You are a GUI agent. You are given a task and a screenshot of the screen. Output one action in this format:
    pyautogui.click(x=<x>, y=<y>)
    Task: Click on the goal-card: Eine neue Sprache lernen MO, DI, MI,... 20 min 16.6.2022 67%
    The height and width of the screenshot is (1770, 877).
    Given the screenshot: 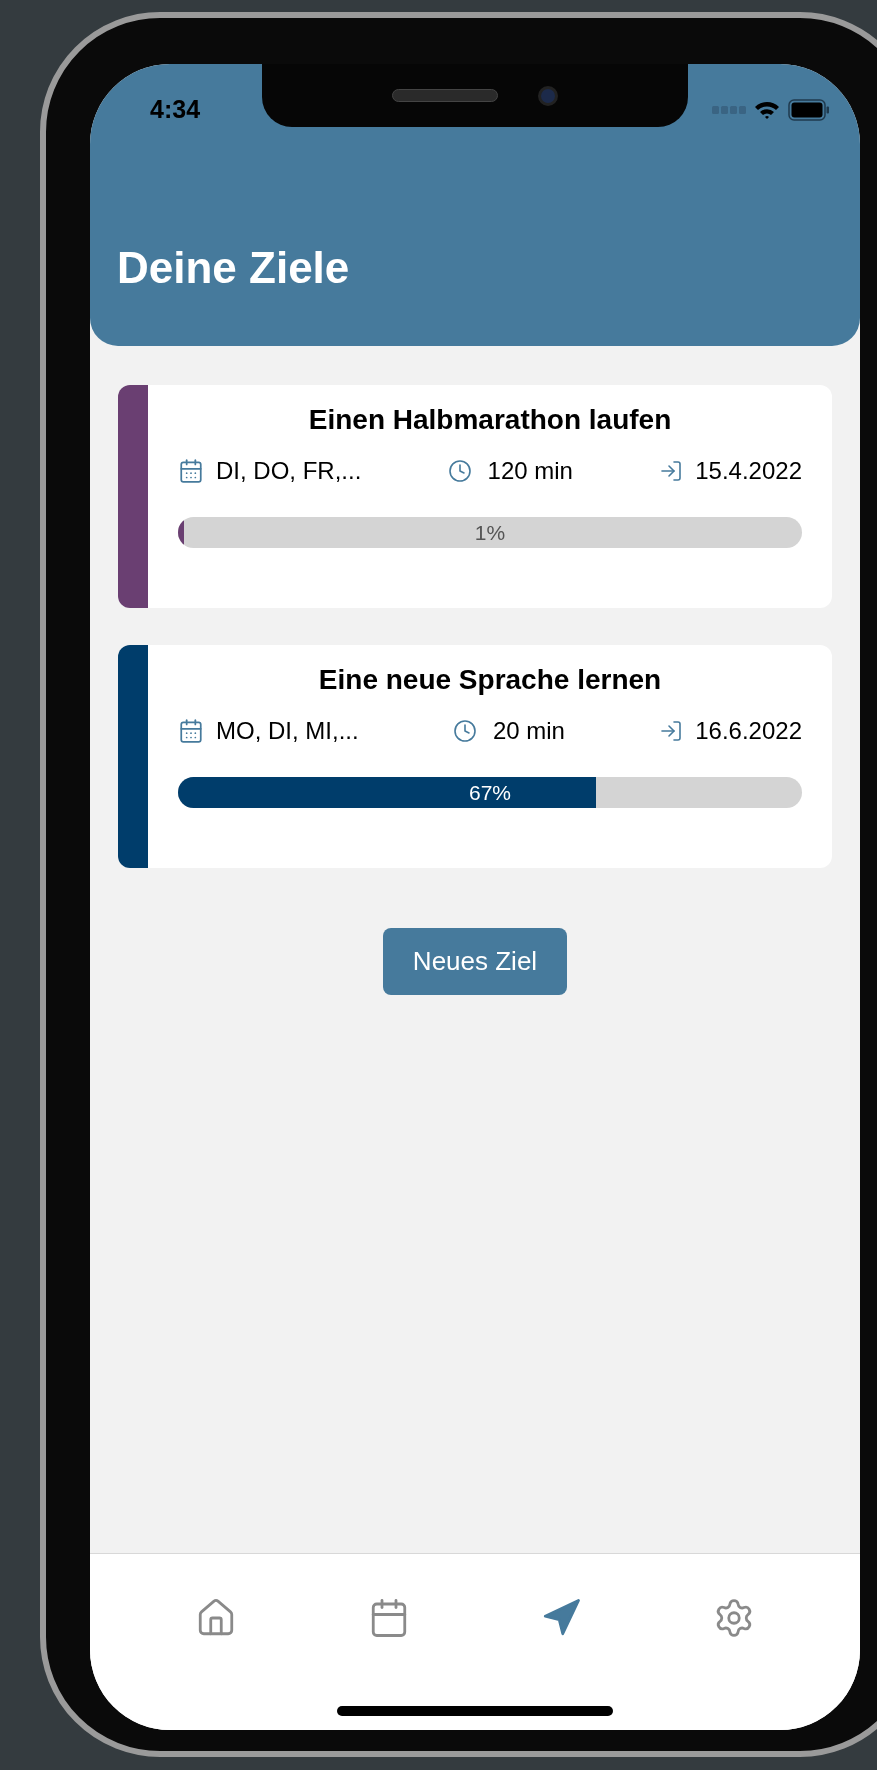 What is the action you would take?
    pyautogui.click(x=475, y=756)
    